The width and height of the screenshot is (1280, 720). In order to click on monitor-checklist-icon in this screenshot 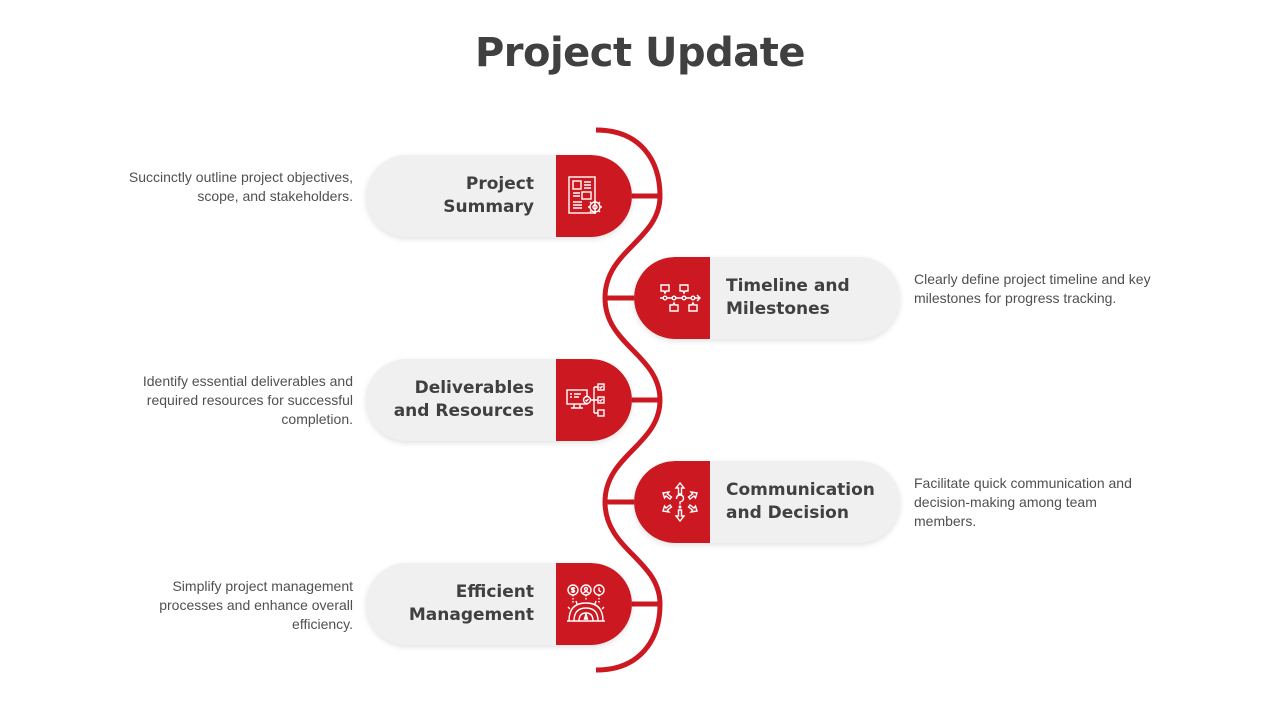, I will do `click(585, 400)`.